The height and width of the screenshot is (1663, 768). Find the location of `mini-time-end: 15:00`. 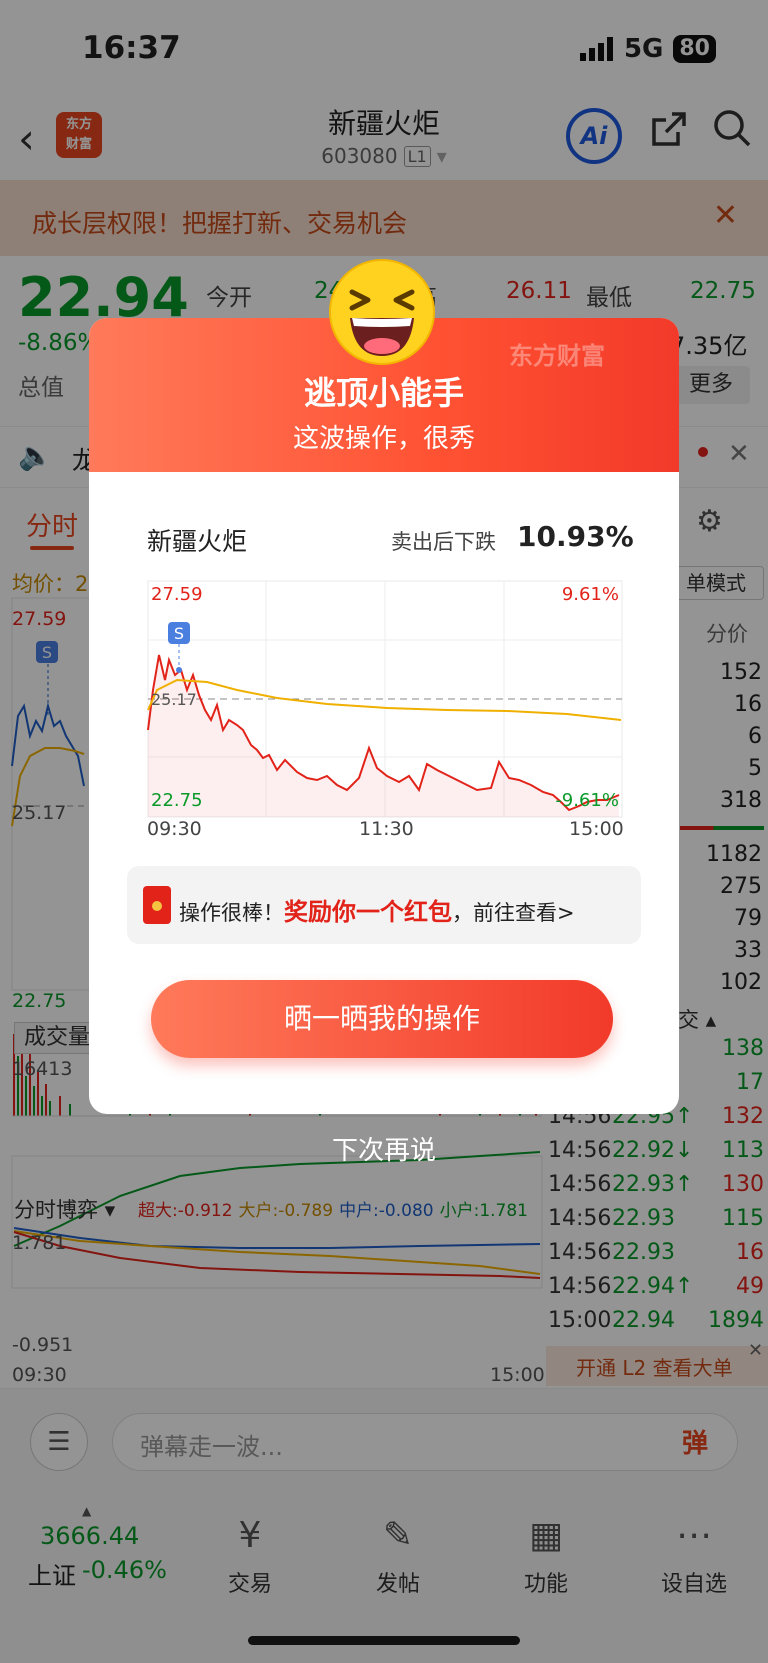

mini-time-end: 15:00 is located at coordinates (596, 829).